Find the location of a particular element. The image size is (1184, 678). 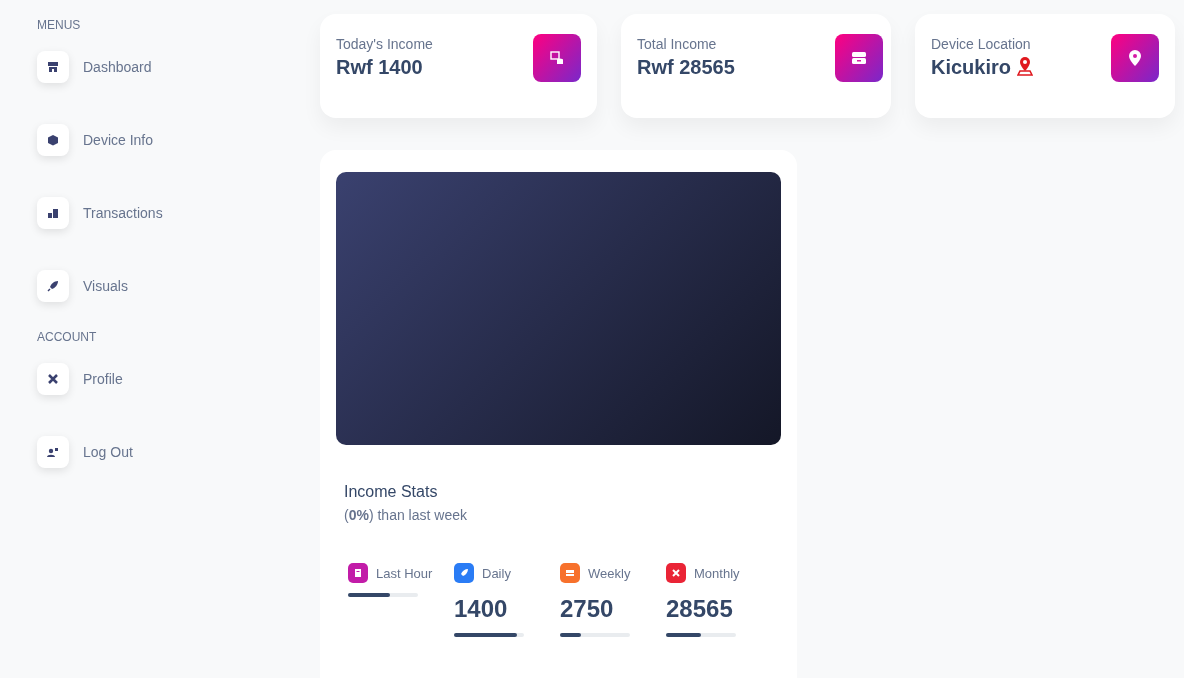

nav-item: Transactions is located at coordinates (102, 213).